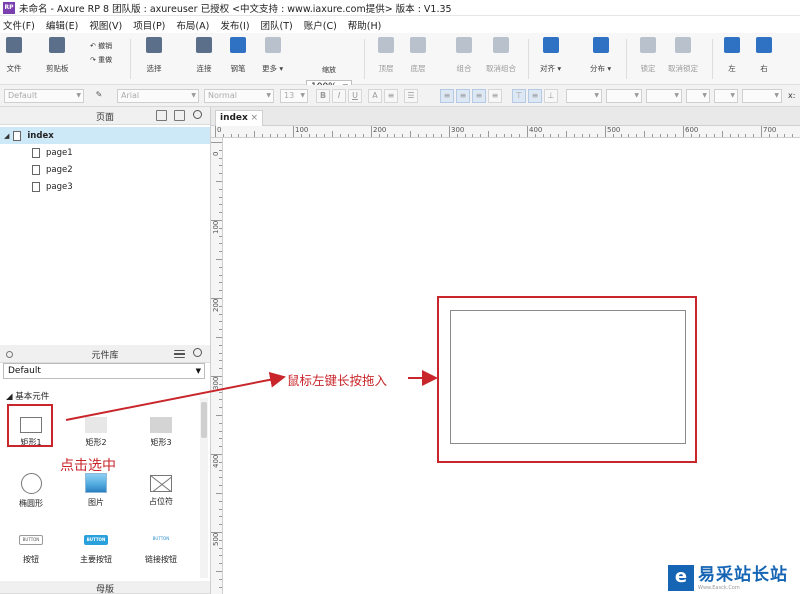 This screenshot has width=800, height=594. I want to click on library-scrollbar, so click(204, 488).